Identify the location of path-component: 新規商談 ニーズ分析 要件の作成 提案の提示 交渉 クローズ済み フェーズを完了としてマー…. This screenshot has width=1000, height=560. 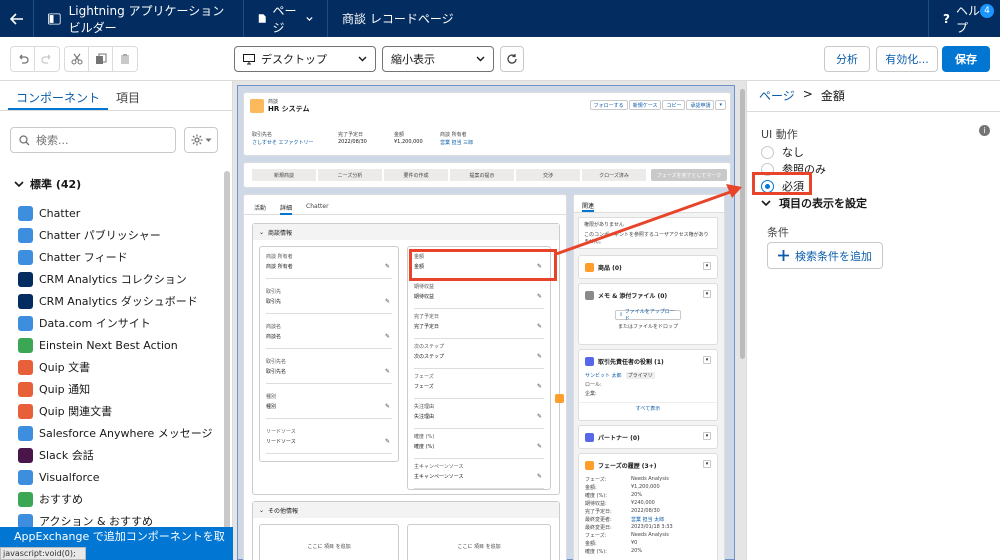
(487, 175).